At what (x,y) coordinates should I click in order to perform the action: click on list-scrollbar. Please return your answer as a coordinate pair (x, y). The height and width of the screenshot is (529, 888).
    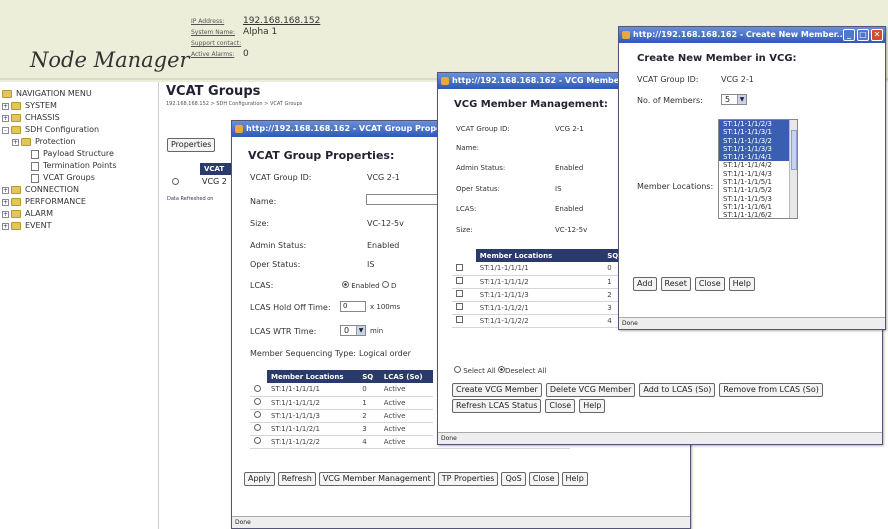
    Looking at the image, I should click on (793, 169).